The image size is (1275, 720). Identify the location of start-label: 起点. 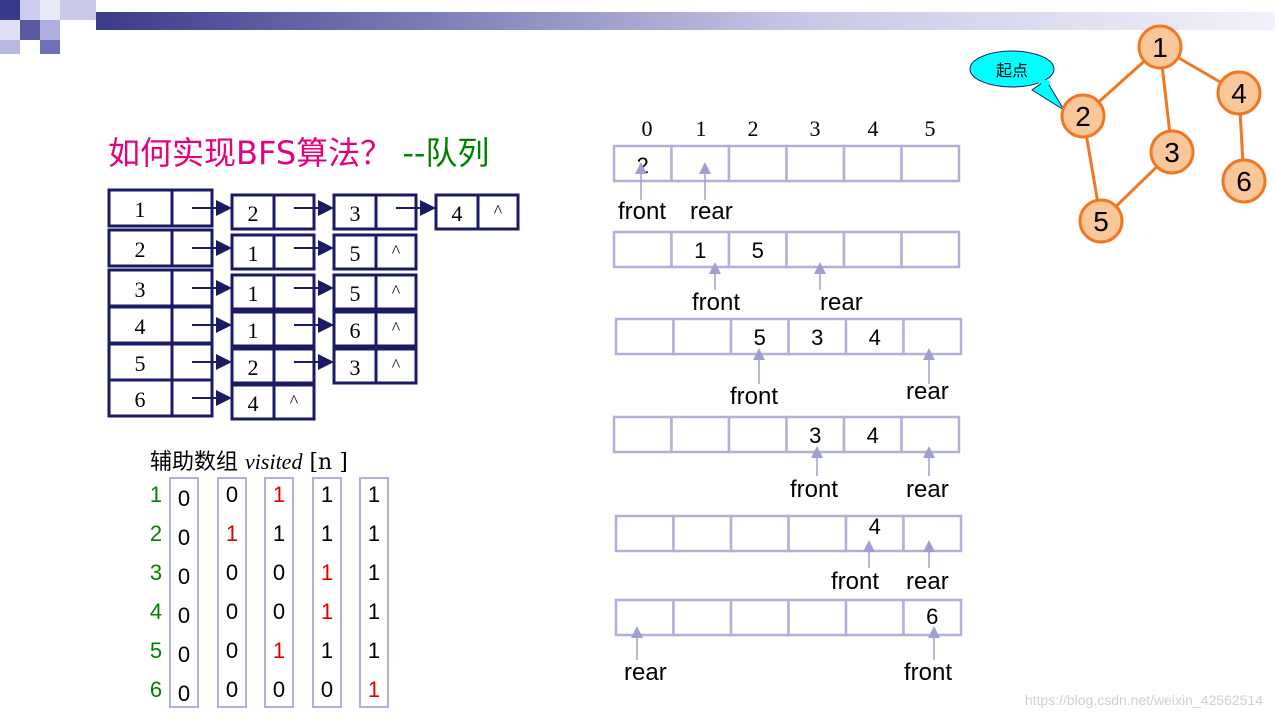
(1012, 70).